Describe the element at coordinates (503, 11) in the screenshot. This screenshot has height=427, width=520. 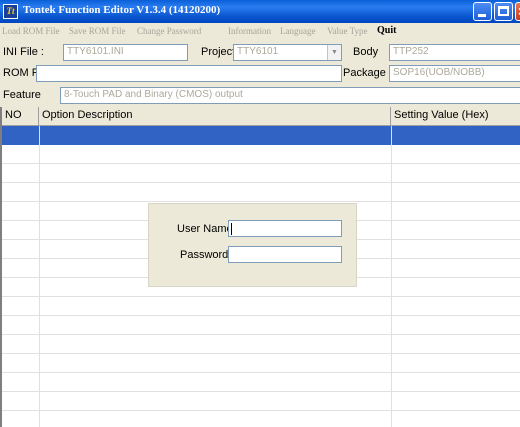
I see `maximize-button` at that location.